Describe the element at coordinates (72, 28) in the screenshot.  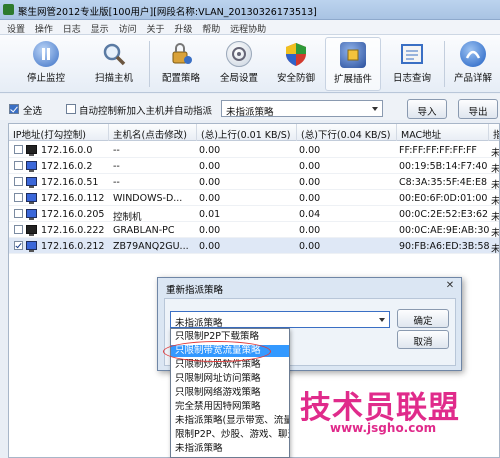
I see `menu-log: 日志` at that location.